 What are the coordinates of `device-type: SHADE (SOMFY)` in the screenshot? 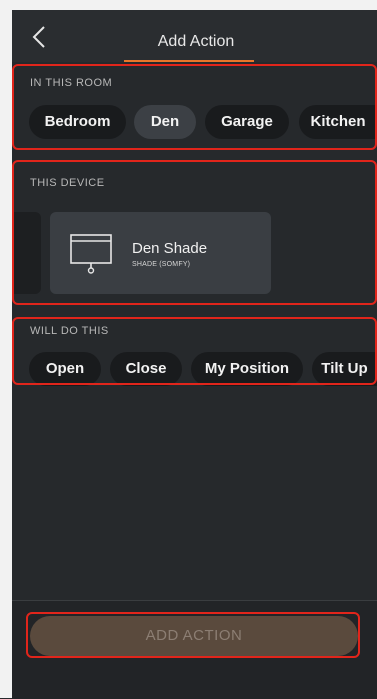 It's located at (161, 264).